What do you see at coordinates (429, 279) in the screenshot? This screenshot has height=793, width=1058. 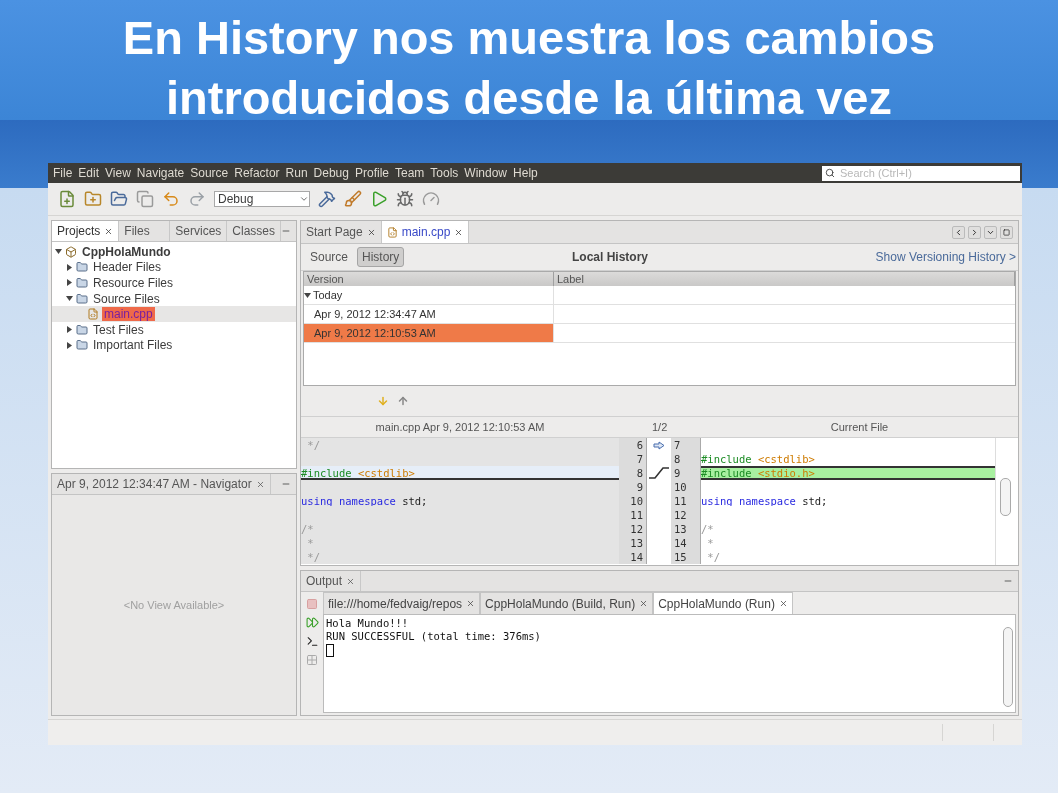 I see `column-header: Version` at bounding box center [429, 279].